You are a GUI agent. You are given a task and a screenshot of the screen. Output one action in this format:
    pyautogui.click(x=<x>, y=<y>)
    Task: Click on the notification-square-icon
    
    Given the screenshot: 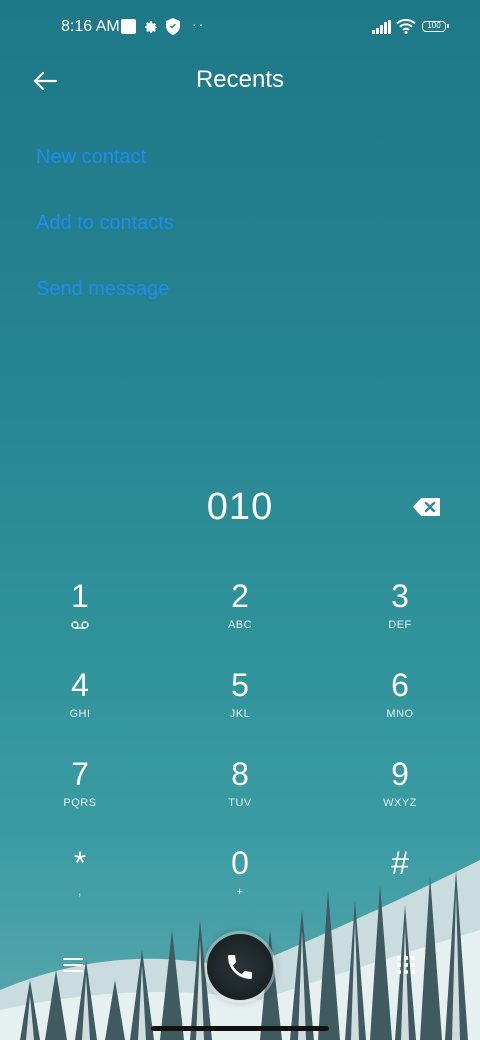 What is the action you would take?
    pyautogui.click(x=128, y=26)
    